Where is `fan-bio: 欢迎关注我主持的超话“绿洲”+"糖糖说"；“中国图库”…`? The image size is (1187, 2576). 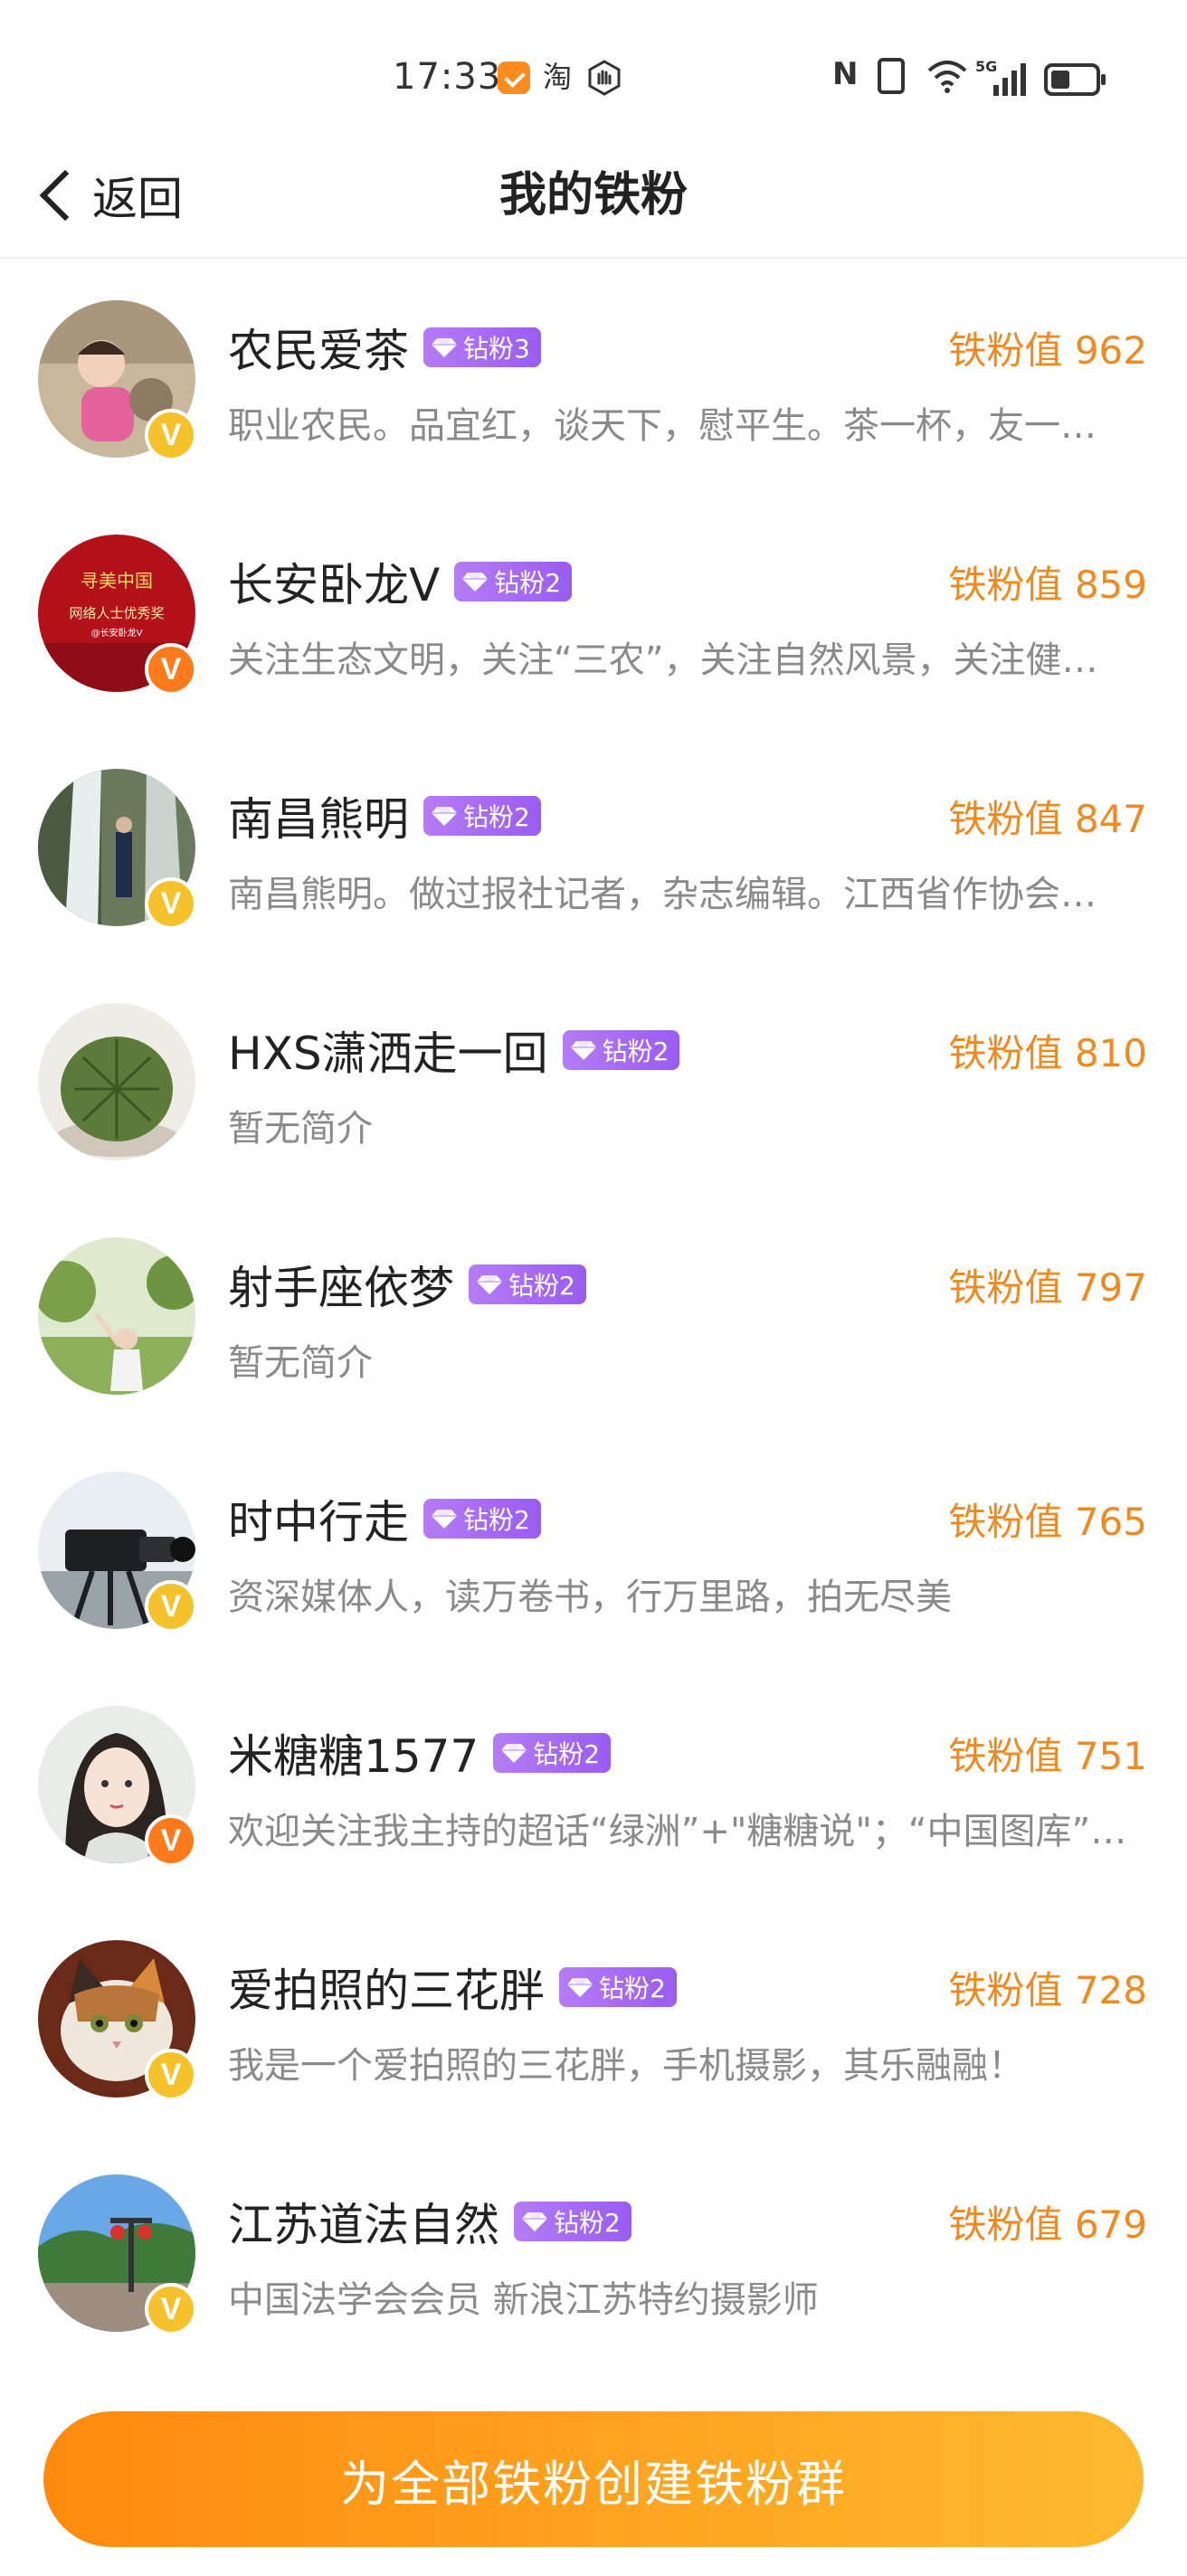 fan-bio: 欢迎关注我主持的超话“绿洲”+"糖糖说"；“中国图库”… is located at coordinates (677, 1831).